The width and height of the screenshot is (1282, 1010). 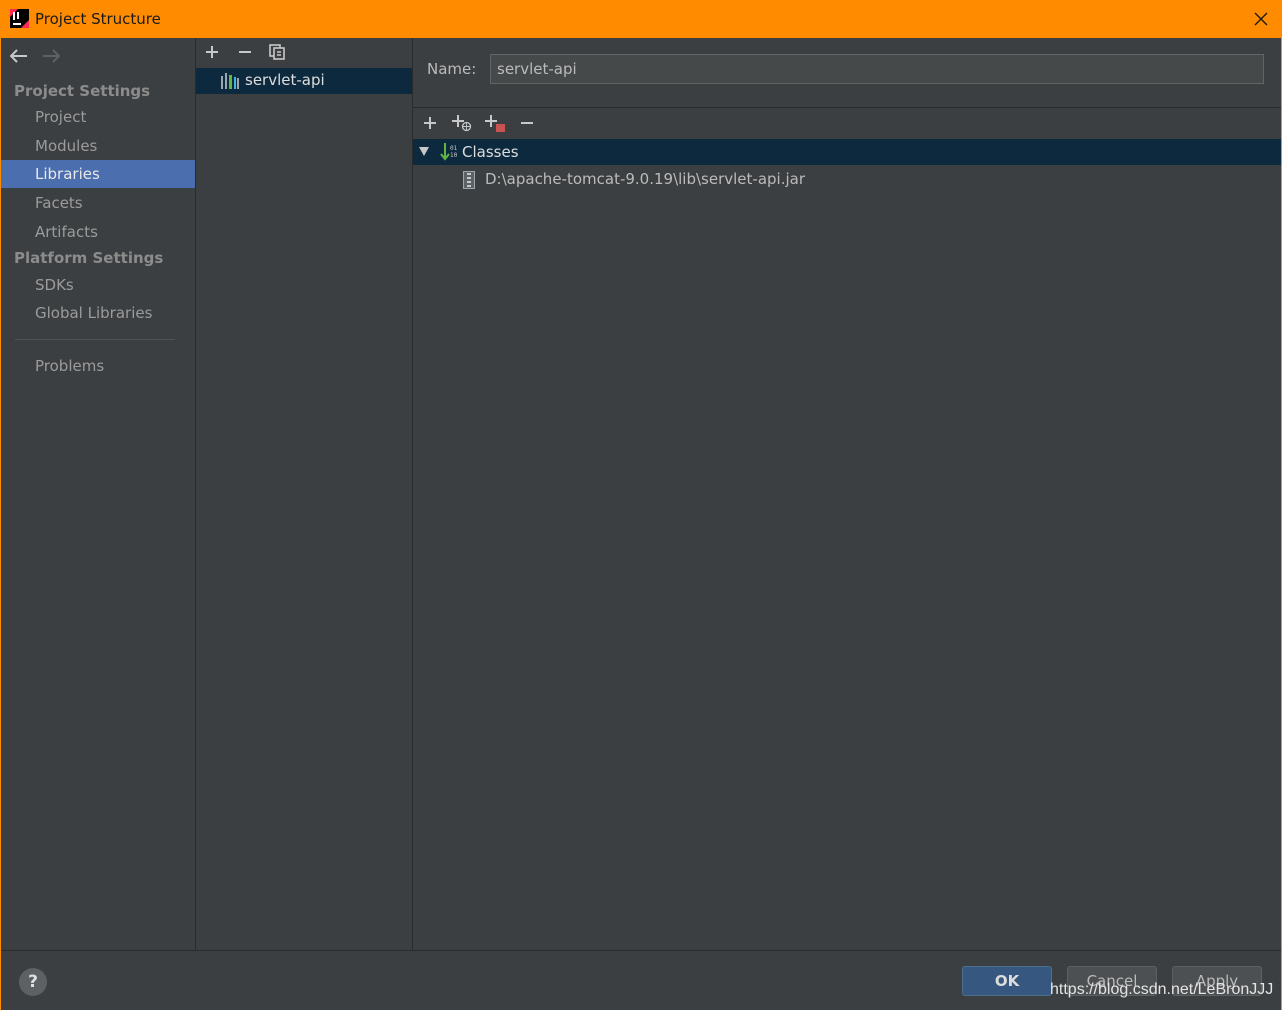 I want to click on jar-icon, so click(x=469, y=180).